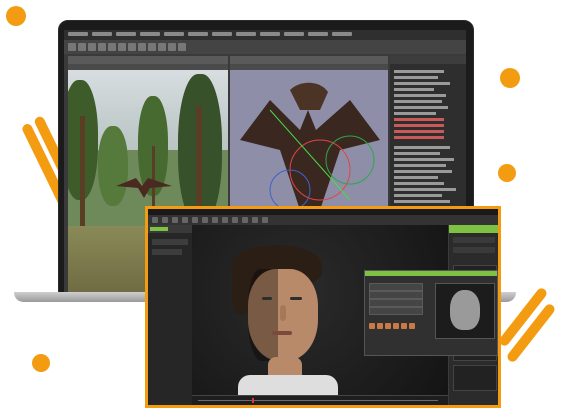 The image size is (570, 420). What do you see at coordinates (431, 273) in the screenshot?
I see `dialog-titlebar` at bounding box center [431, 273].